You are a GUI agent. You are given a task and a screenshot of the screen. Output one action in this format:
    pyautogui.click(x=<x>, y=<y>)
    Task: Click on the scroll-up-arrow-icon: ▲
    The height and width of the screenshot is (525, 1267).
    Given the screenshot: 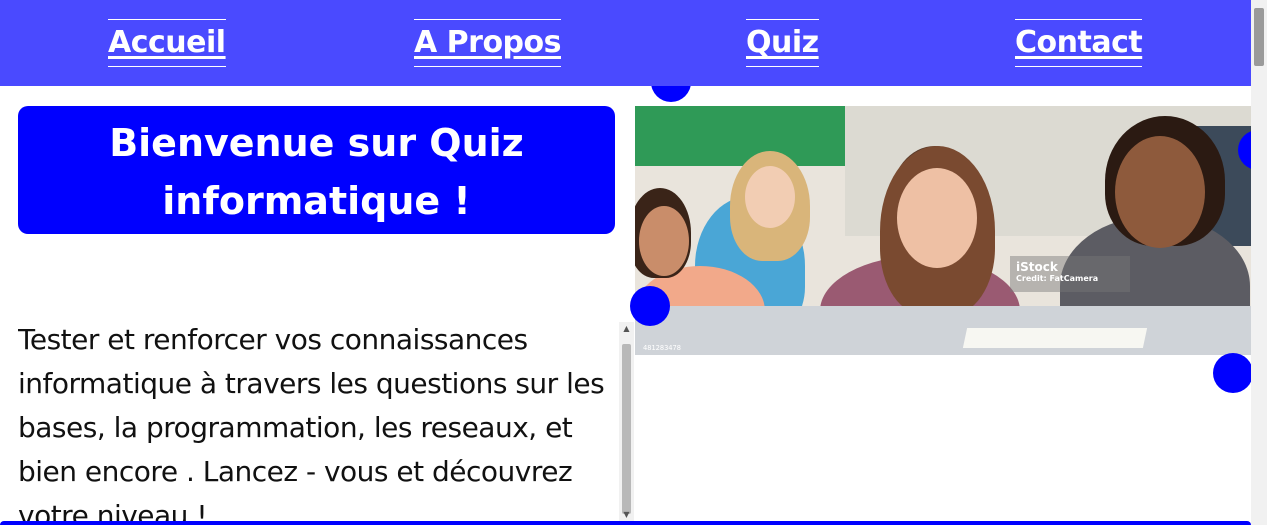 What is the action you would take?
    pyautogui.click(x=626, y=329)
    